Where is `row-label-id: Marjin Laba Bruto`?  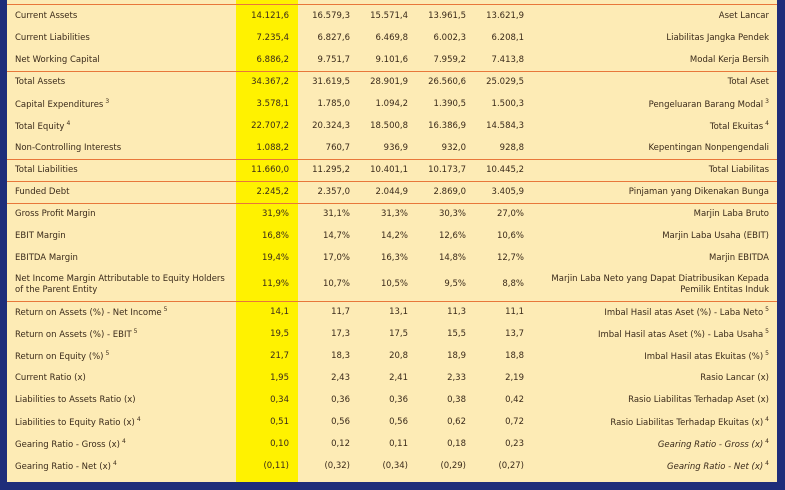
row-label-id: Marjin Laba Bruto is located at coordinates (653, 214).